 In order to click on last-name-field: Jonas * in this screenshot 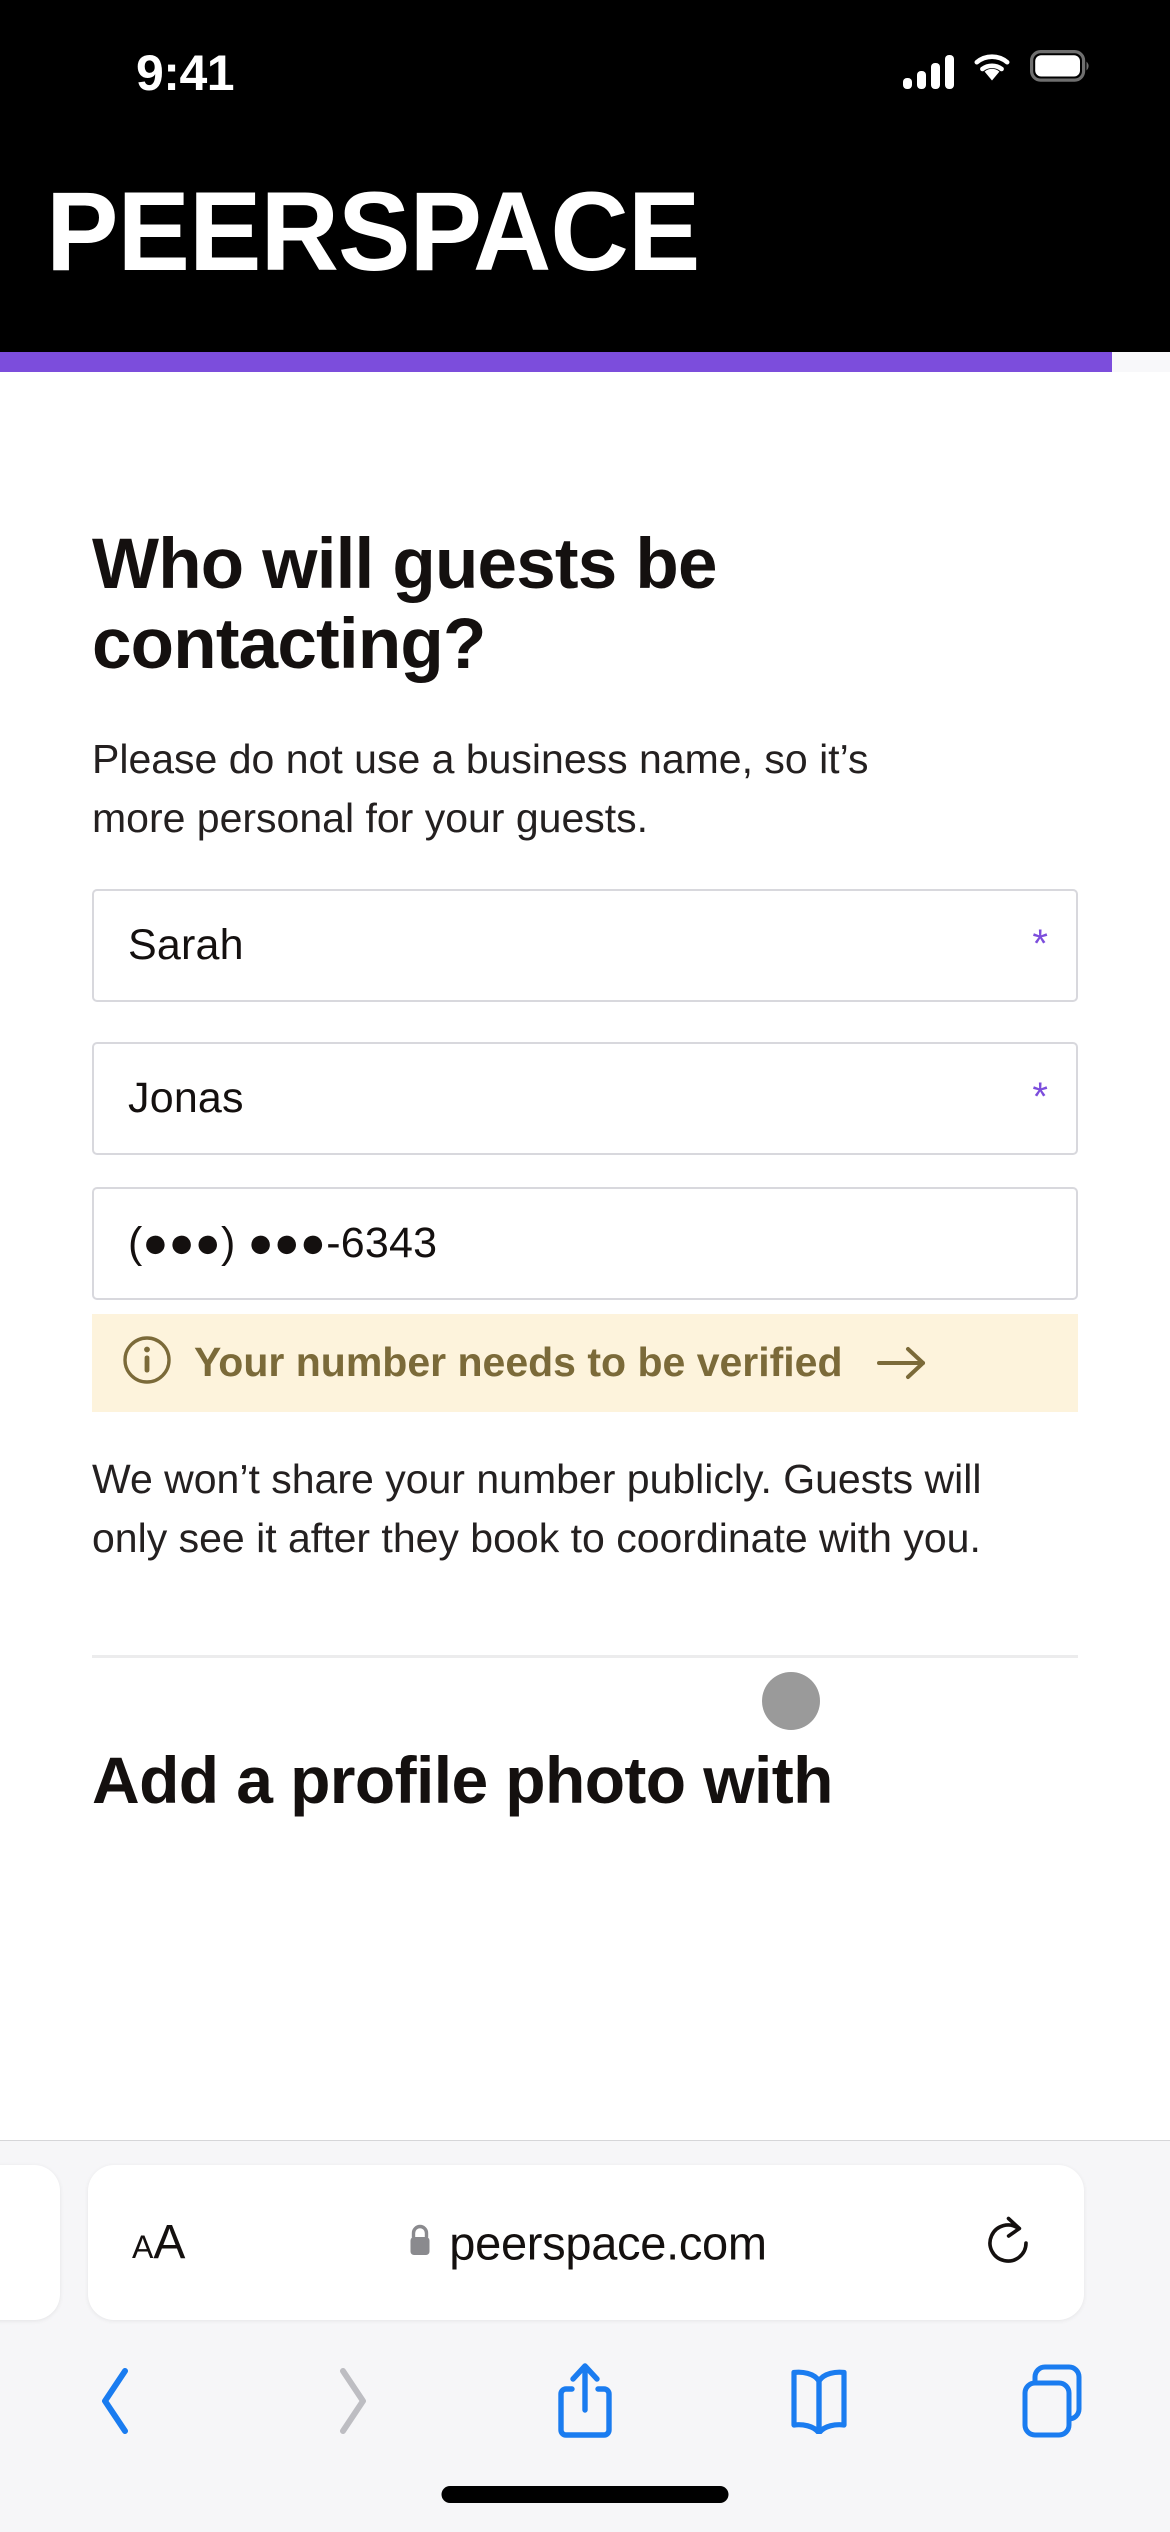, I will do `click(585, 1098)`.